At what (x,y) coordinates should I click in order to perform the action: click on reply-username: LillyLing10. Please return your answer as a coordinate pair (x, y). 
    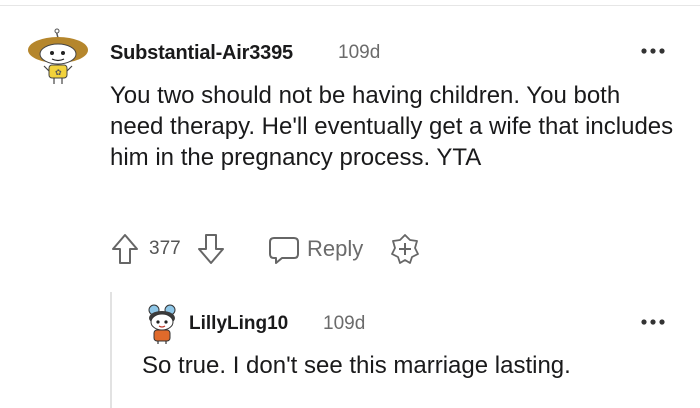
    Looking at the image, I should click on (238, 324).